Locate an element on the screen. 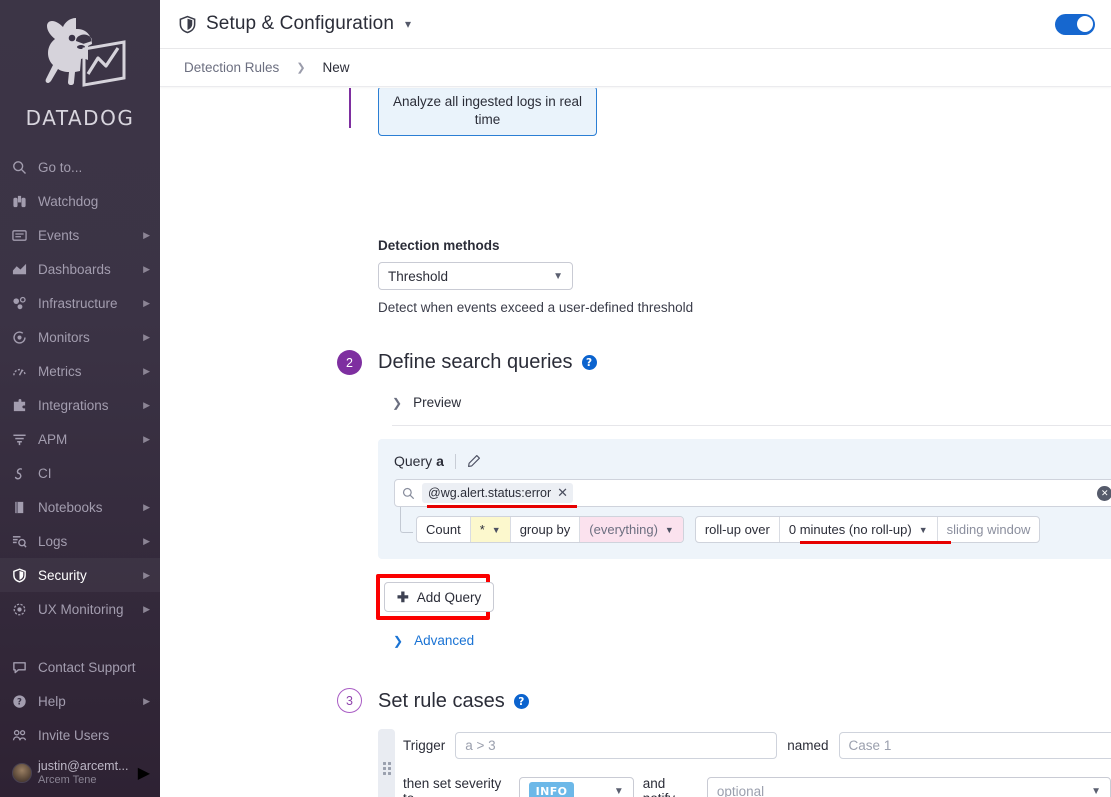  user-org: Arcem Tene is located at coordinates (67, 779).